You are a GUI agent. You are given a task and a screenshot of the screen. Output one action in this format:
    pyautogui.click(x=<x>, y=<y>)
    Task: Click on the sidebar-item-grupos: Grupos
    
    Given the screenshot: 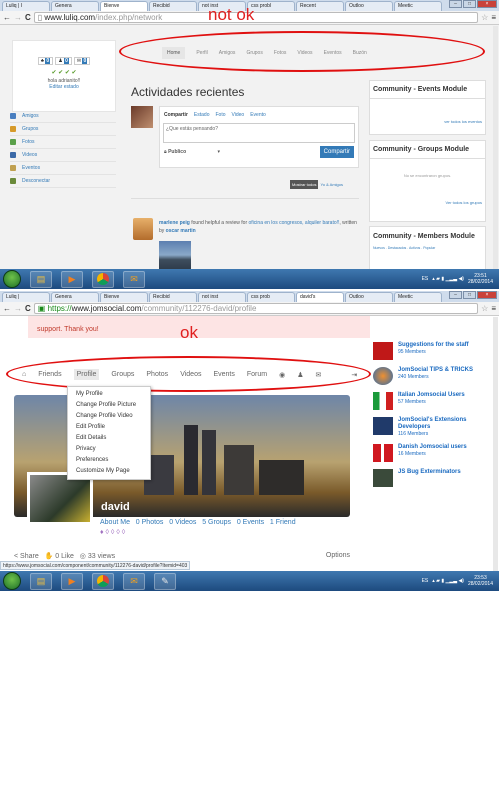 What is the action you would take?
    pyautogui.click(x=63, y=129)
    